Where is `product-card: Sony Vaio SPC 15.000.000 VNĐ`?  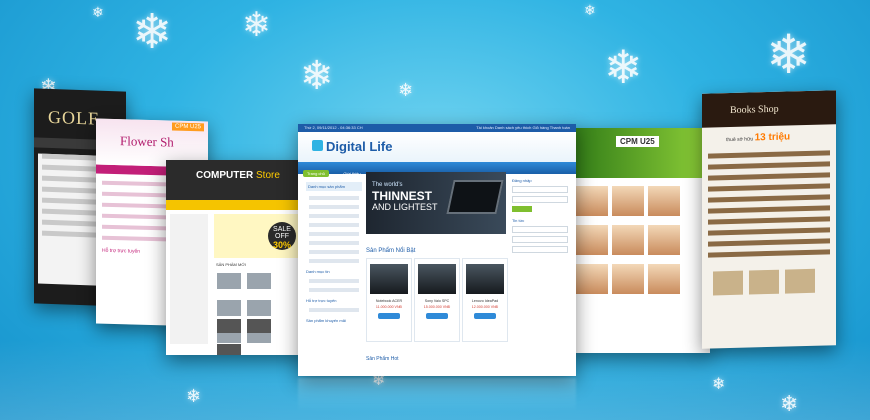
product-card: Sony Vaio SPC 15.000.000 VNĐ is located at coordinates (437, 300).